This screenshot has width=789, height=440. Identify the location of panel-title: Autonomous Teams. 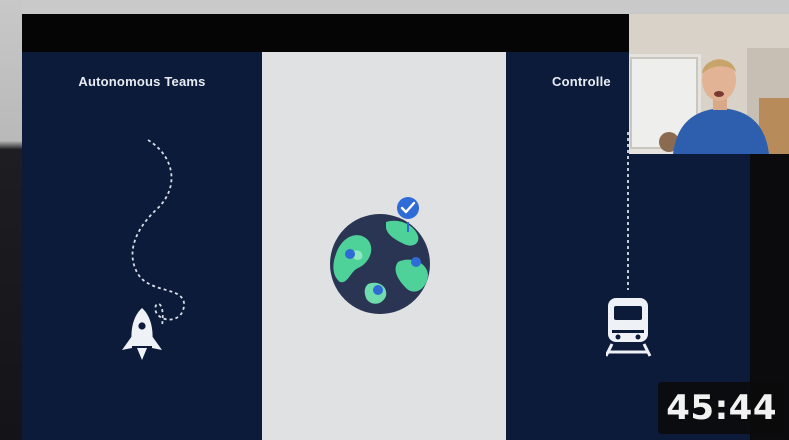
(142, 81).